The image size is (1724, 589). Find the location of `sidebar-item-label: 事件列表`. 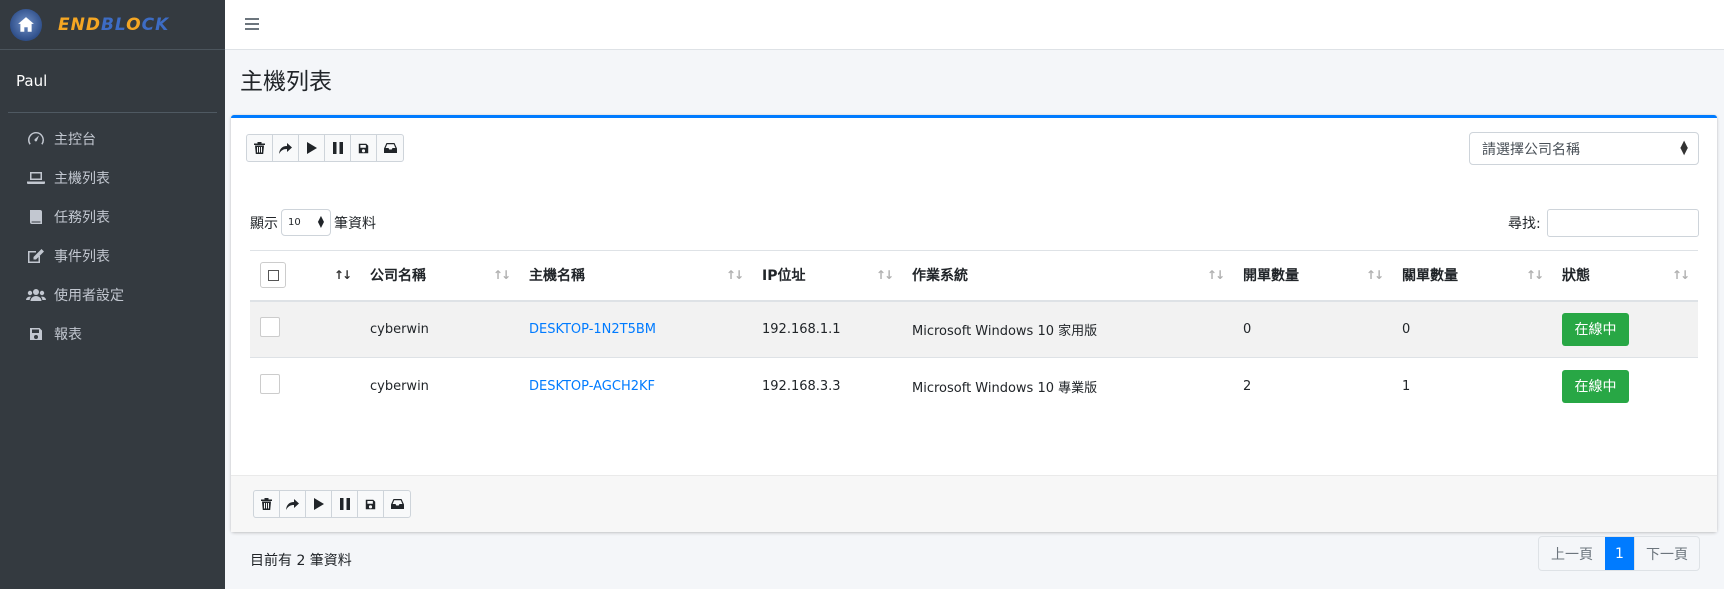

sidebar-item-label: 事件列表 is located at coordinates (82, 256).